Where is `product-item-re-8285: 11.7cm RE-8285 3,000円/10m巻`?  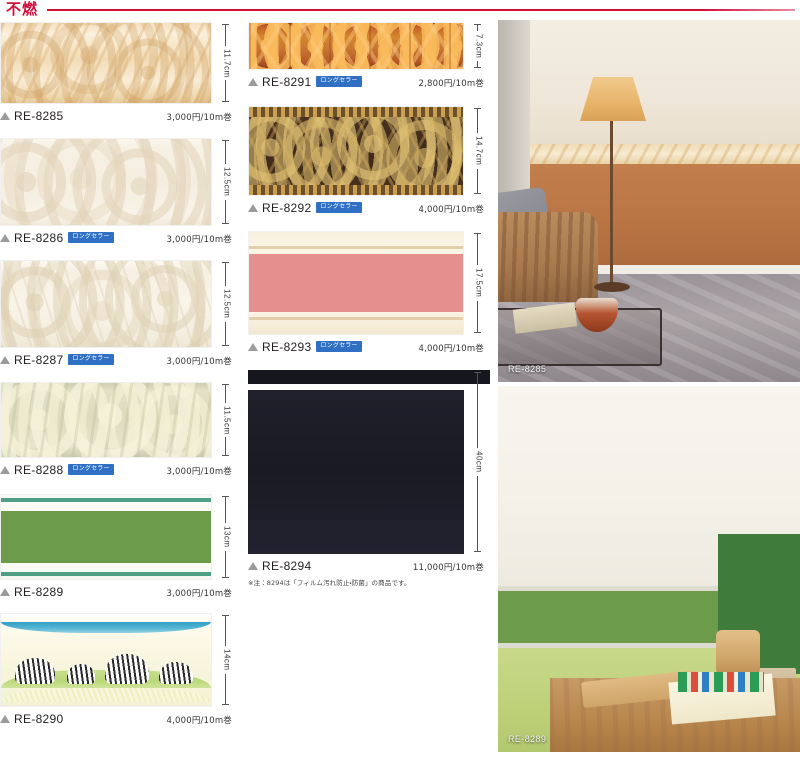
product-item-re-8285: 11.7cm RE-8285 3,000円/10m巻 is located at coordinates (120, 73).